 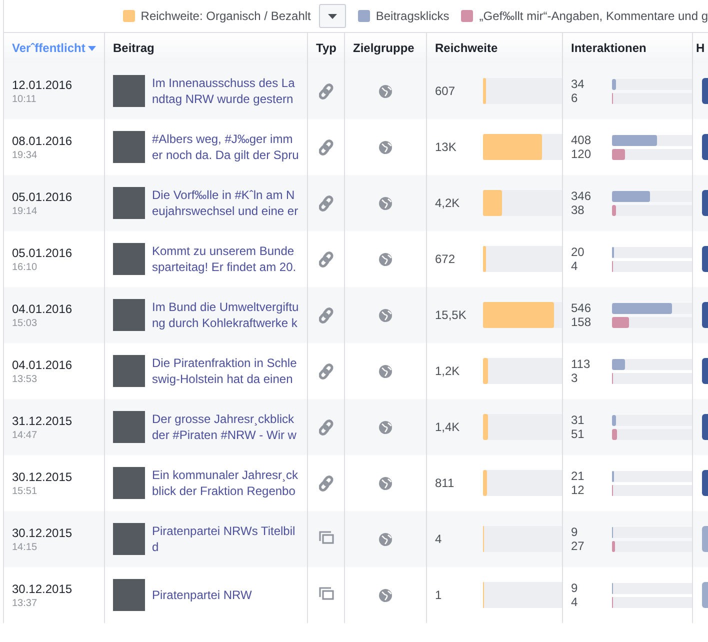 I want to click on likes-value: 3, so click(x=575, y=378).